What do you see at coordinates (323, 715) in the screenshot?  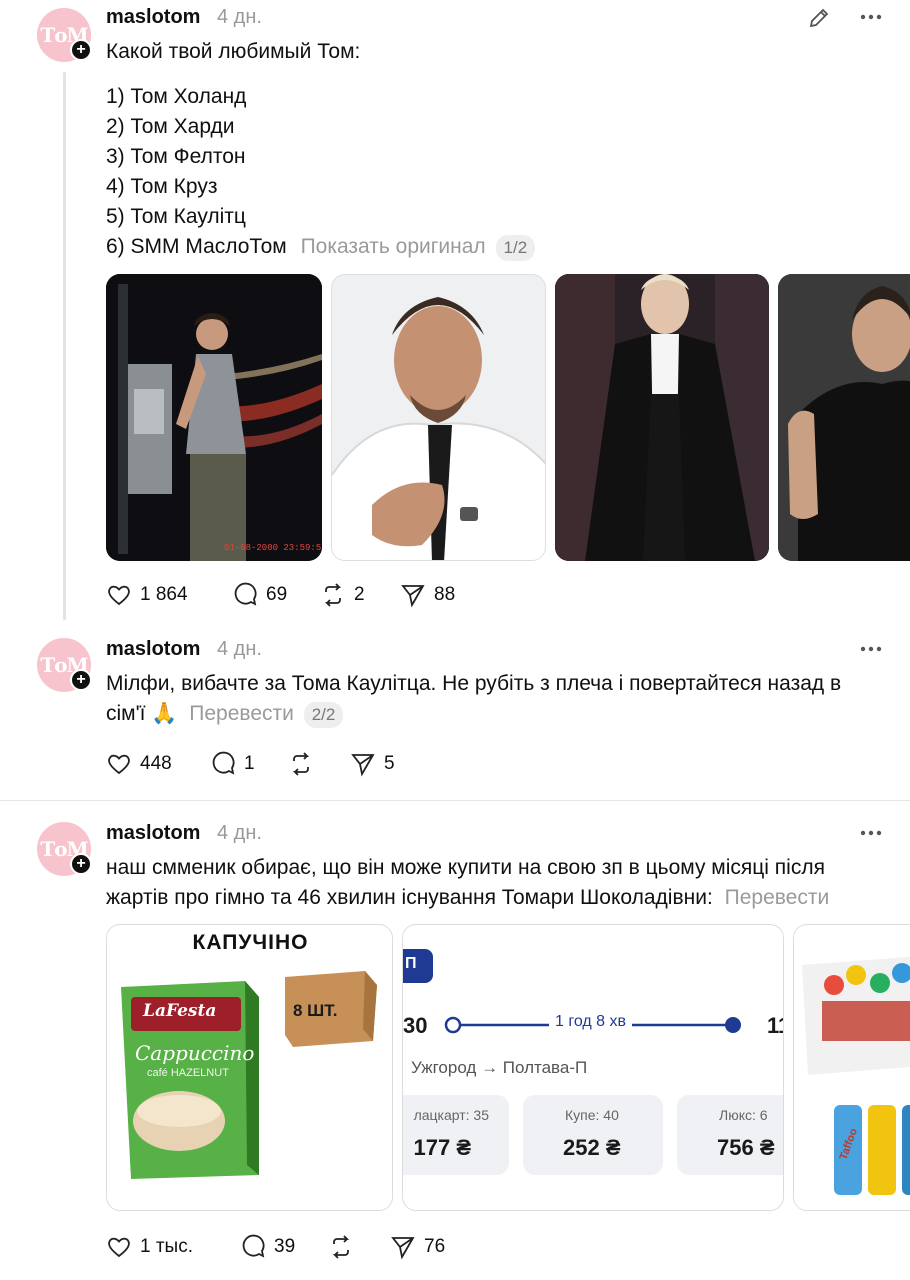 I see `page-badge: 2/2` at bounding box center [323, 715].